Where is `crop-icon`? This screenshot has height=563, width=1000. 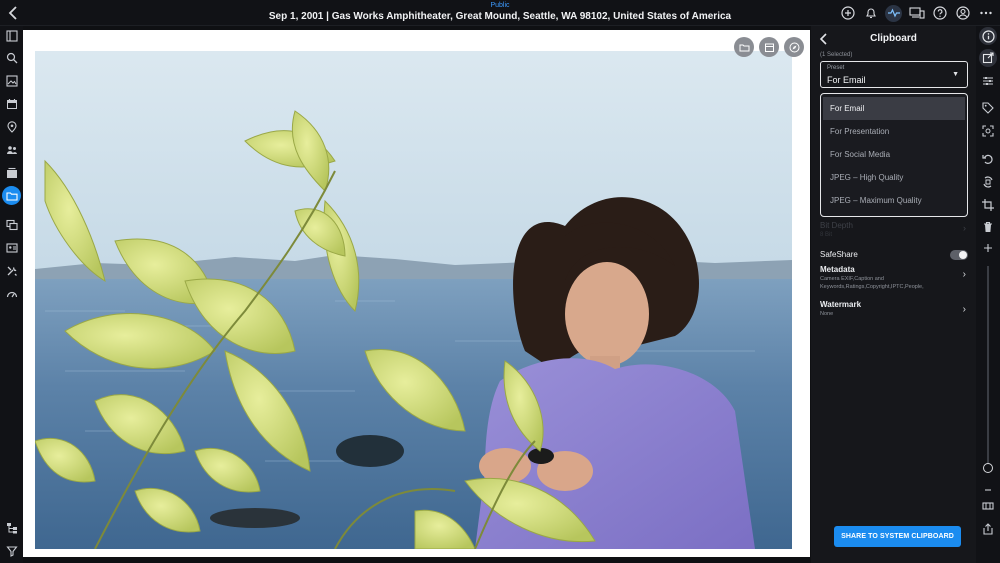 crop-icon is located at coordinates (988, 205).